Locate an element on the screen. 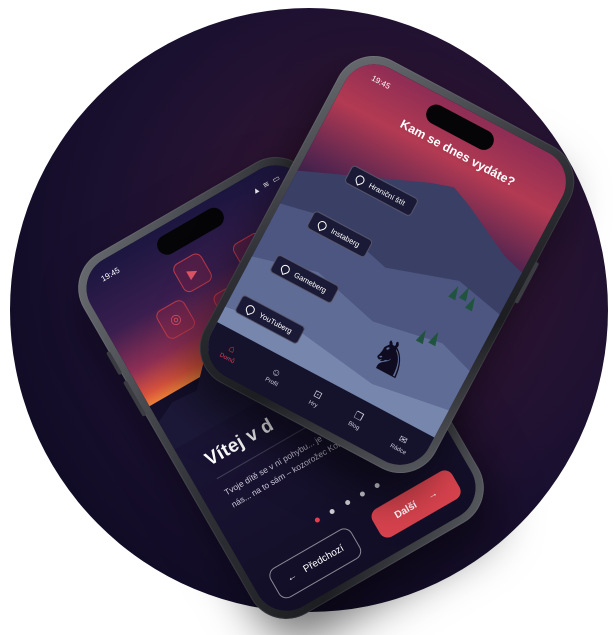  arrow-right-icon: → is located at coordinates (432, 494).